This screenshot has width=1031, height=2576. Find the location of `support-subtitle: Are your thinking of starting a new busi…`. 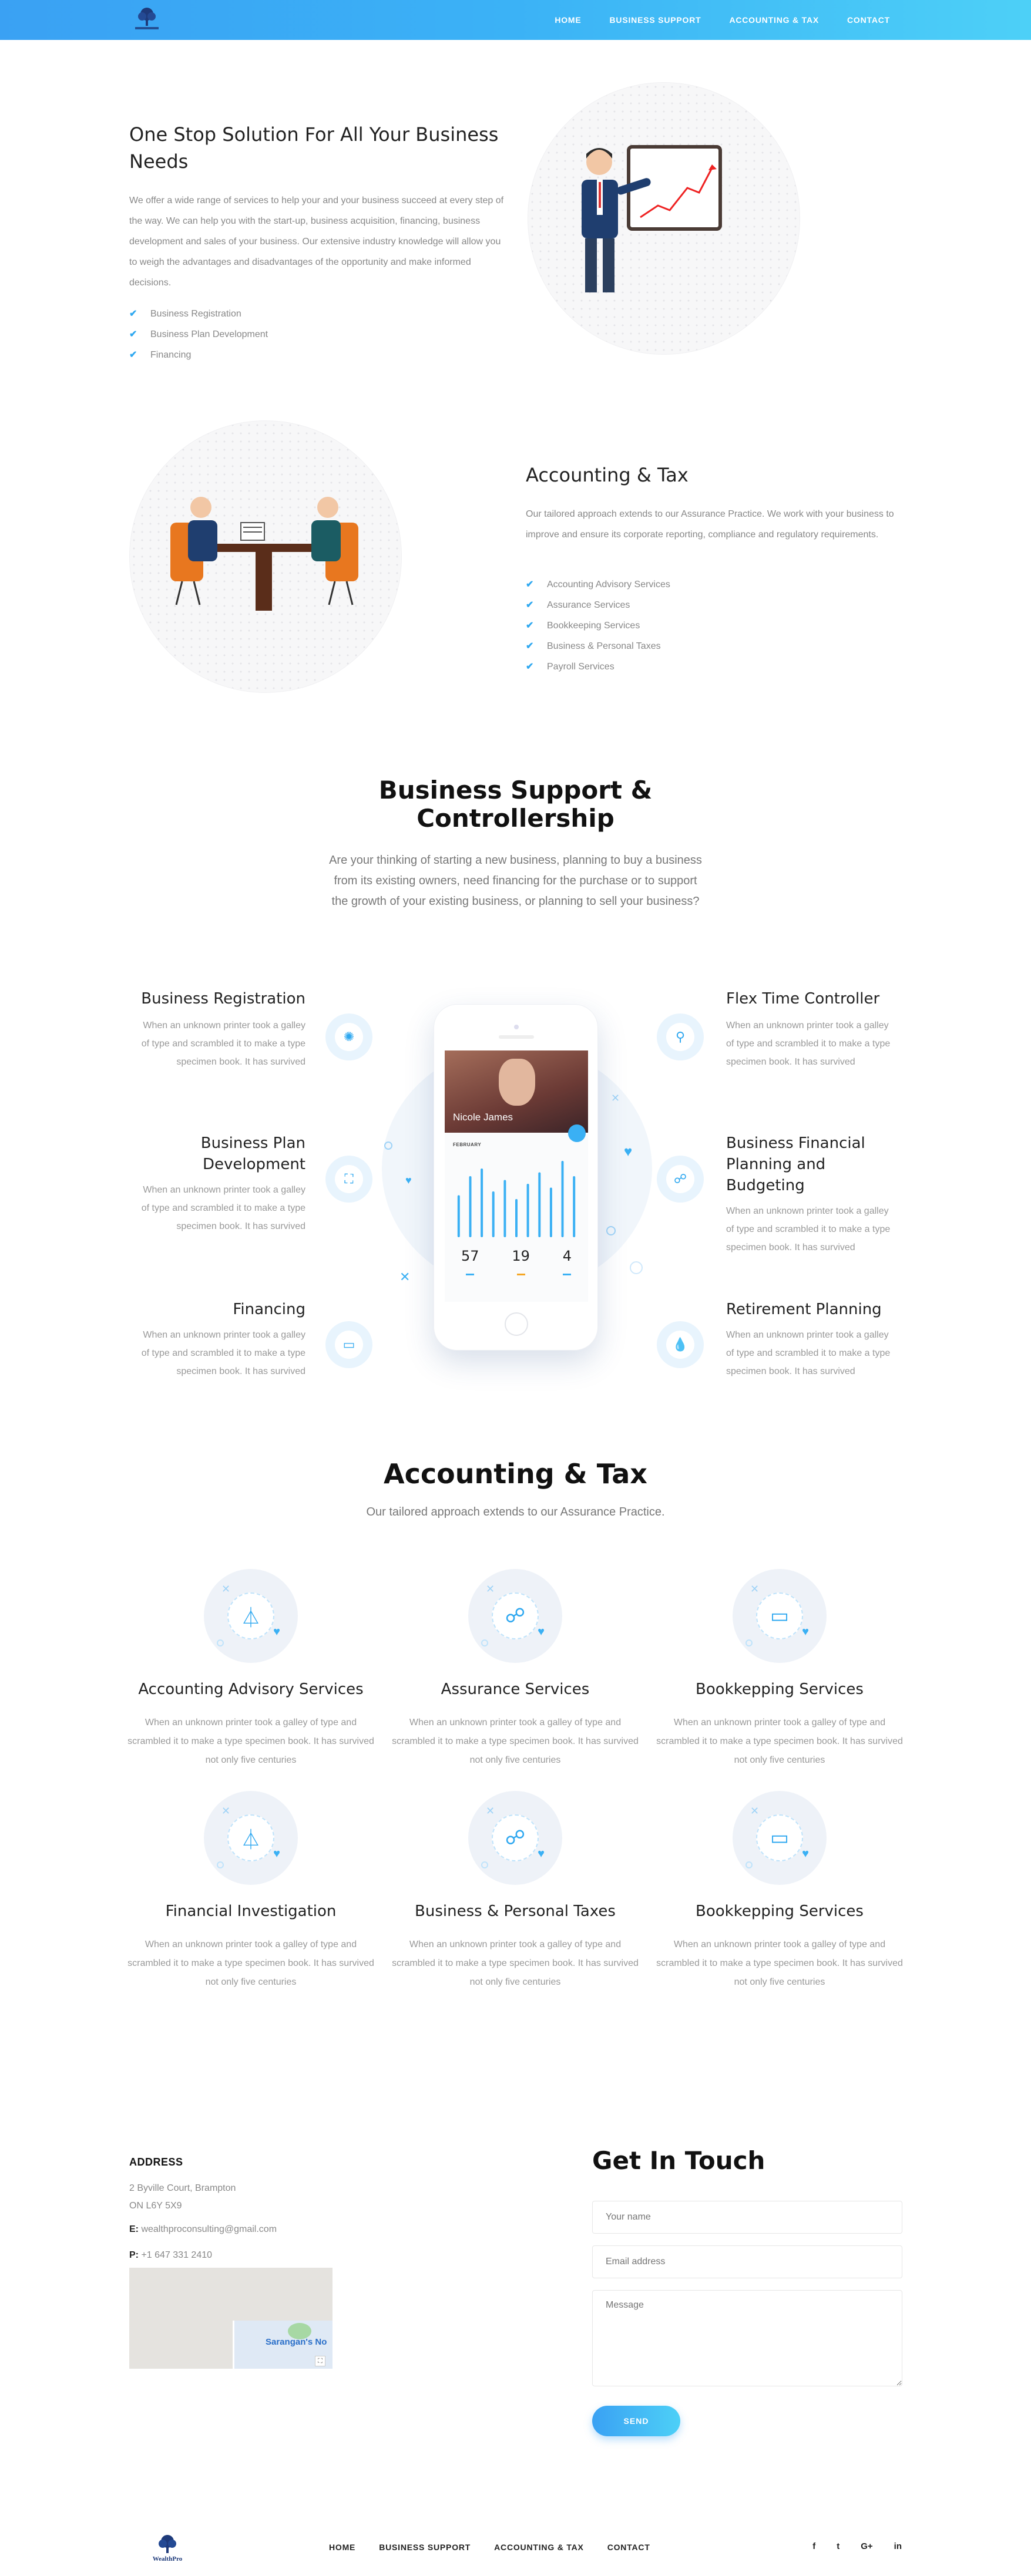

support-subtitle: Are your thinking of starting a new busi… is located at coordinates (515, 881).